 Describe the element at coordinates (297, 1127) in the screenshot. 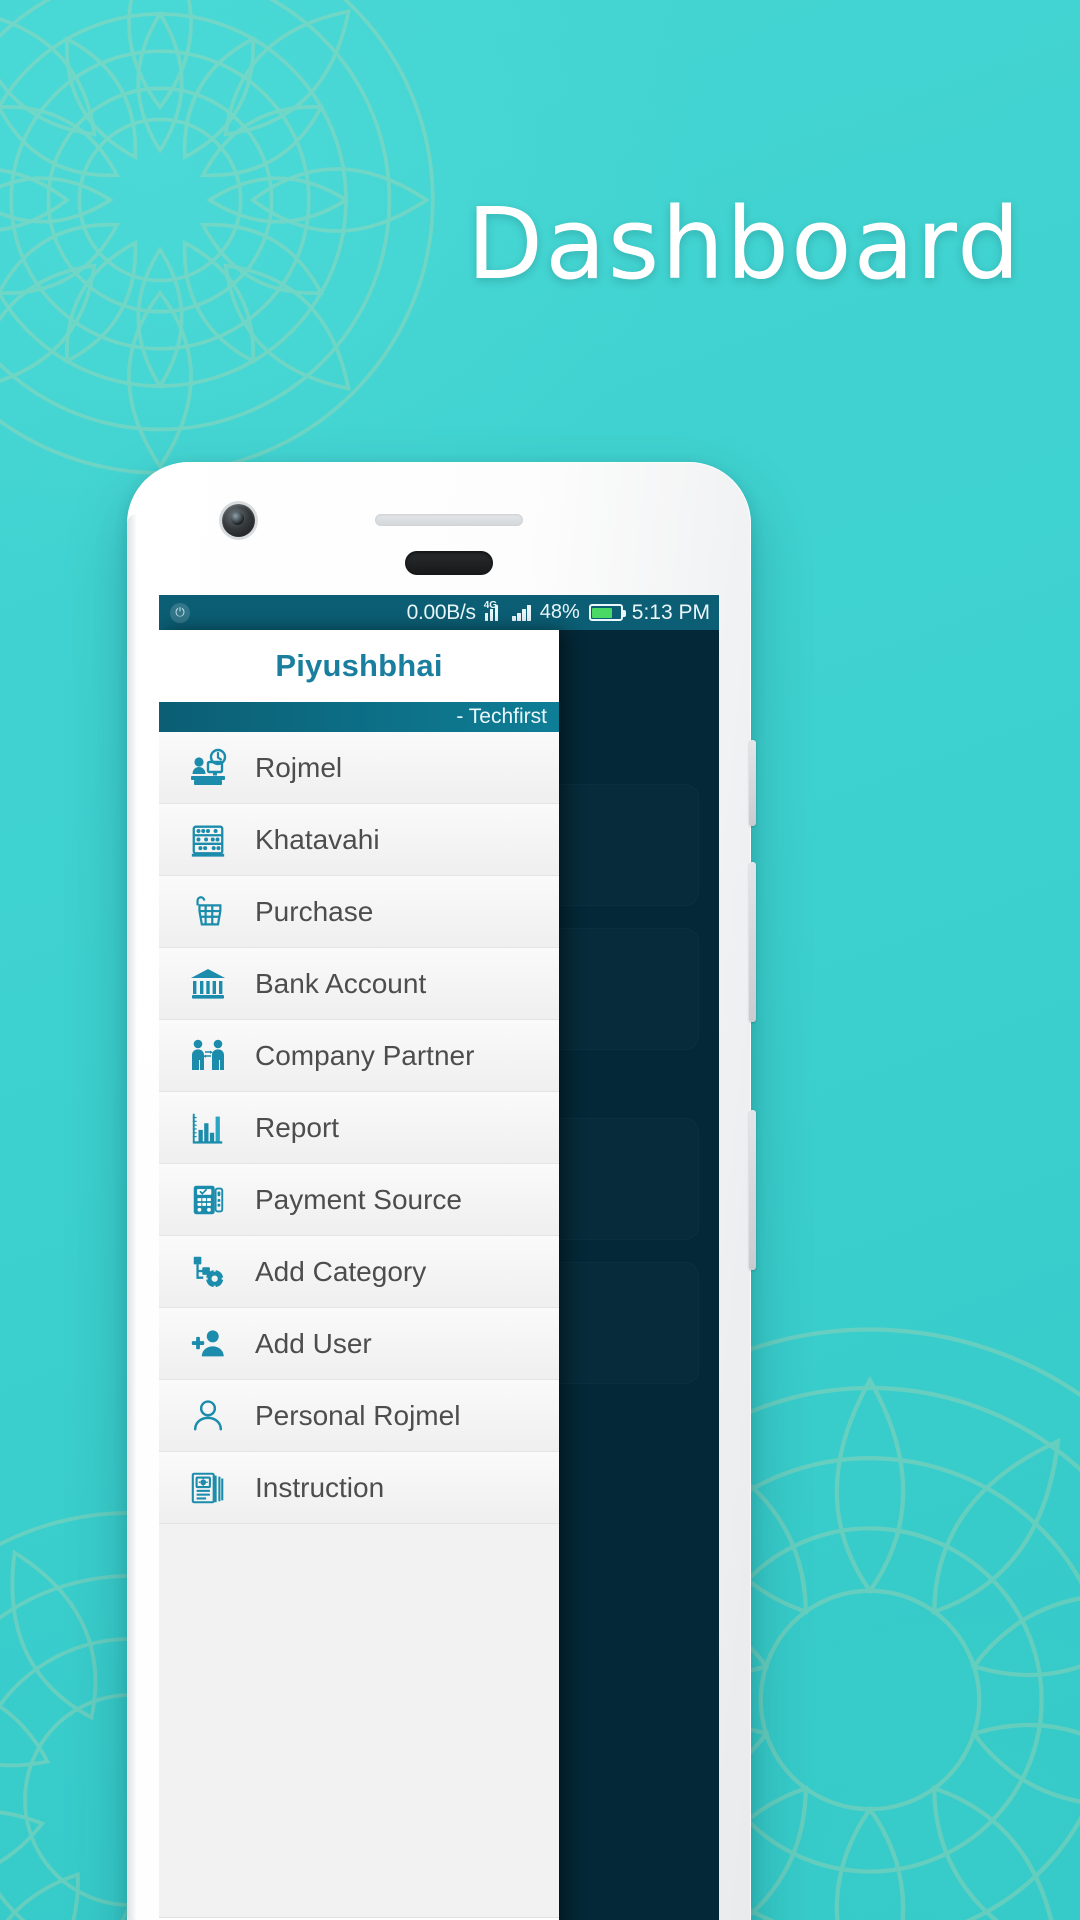

I see `sidebar-item-label: Report` at that location.